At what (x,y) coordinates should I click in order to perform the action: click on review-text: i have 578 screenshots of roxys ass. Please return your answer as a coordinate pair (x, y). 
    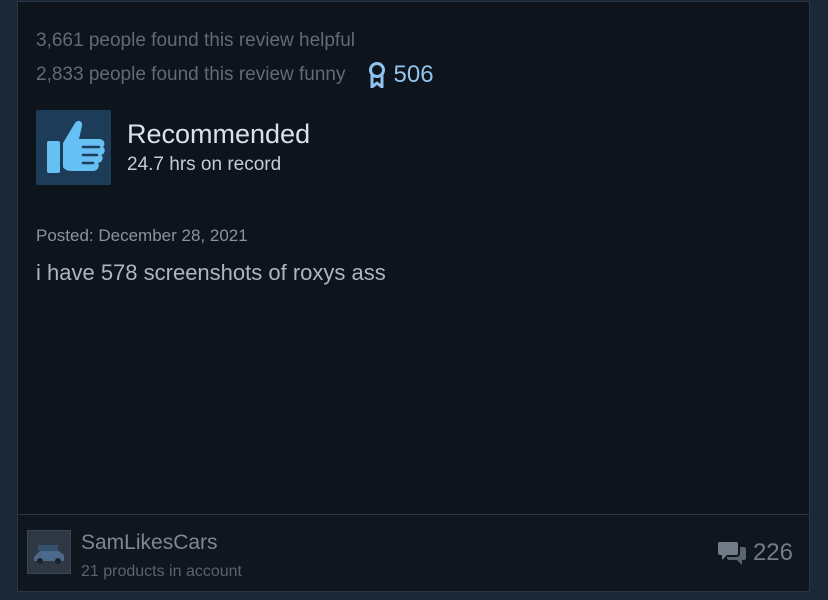
    Looking at the image, I should click on (211, 272).